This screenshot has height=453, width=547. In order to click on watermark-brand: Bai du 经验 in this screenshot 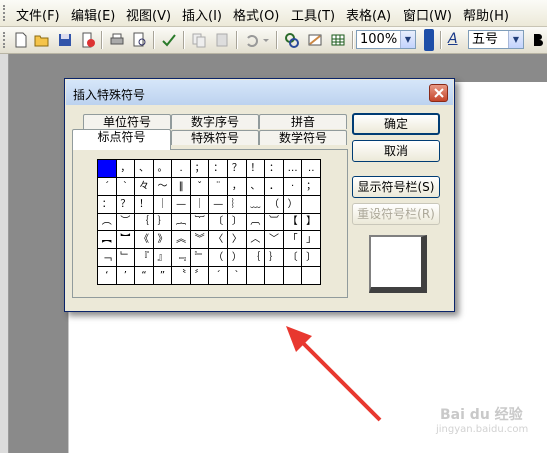, I will do `click(481, 415)`.